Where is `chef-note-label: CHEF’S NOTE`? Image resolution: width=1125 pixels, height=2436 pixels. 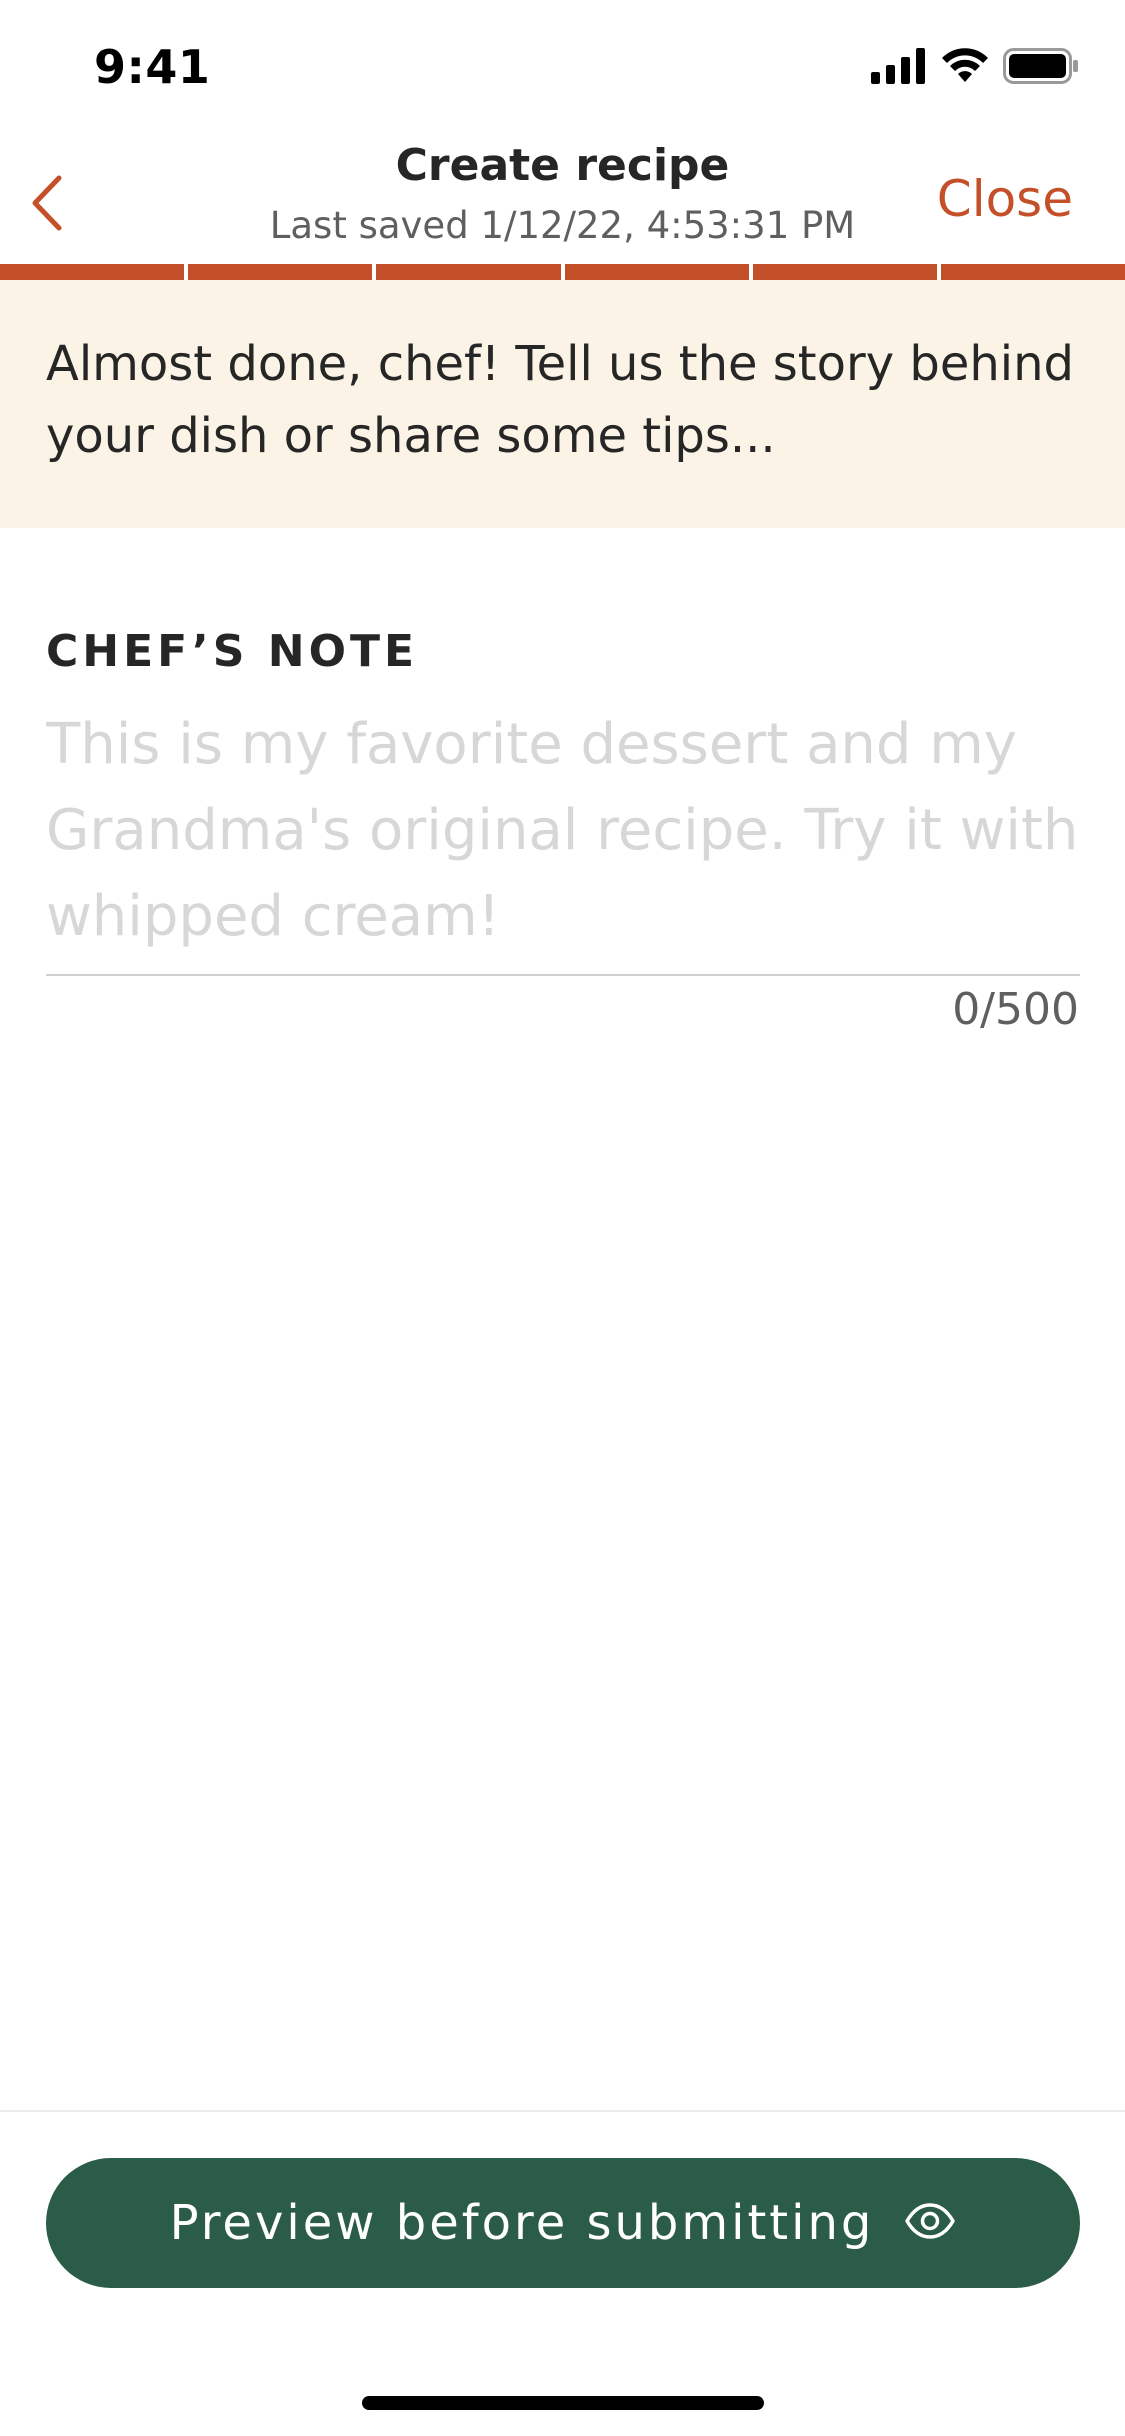 chef-note-label: CHEF’S NOTE is located at coordinates (232, 651).